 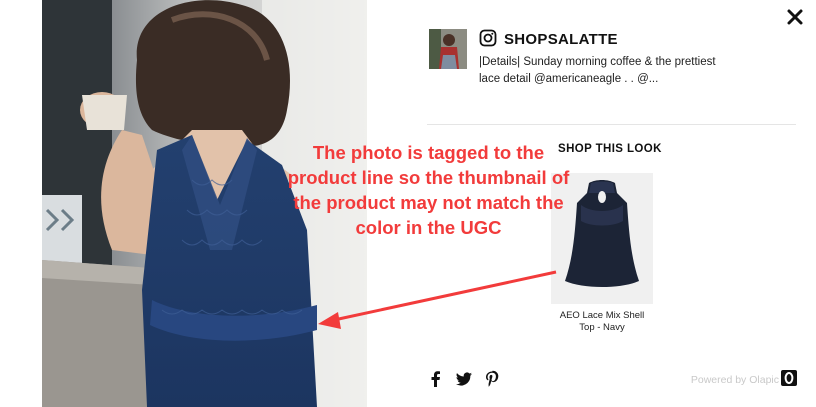 What do you see at coordinates (610, 149) in the screenshot?
I see `shop-this-look-heading: SHOP THIS LOOK` at bounding box center [610, 149].